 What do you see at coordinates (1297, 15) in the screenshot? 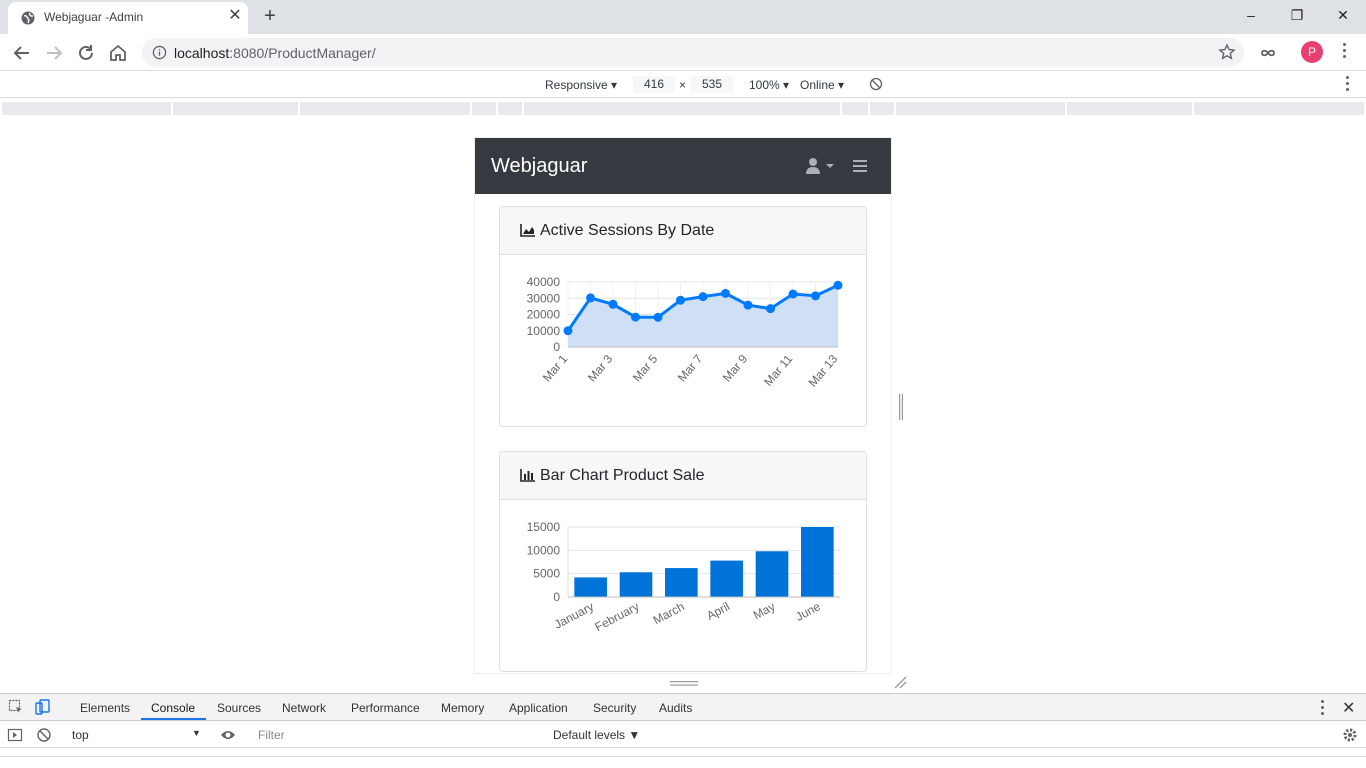
I see `maximize-button: ❐` at bounding box center [1297, 15].